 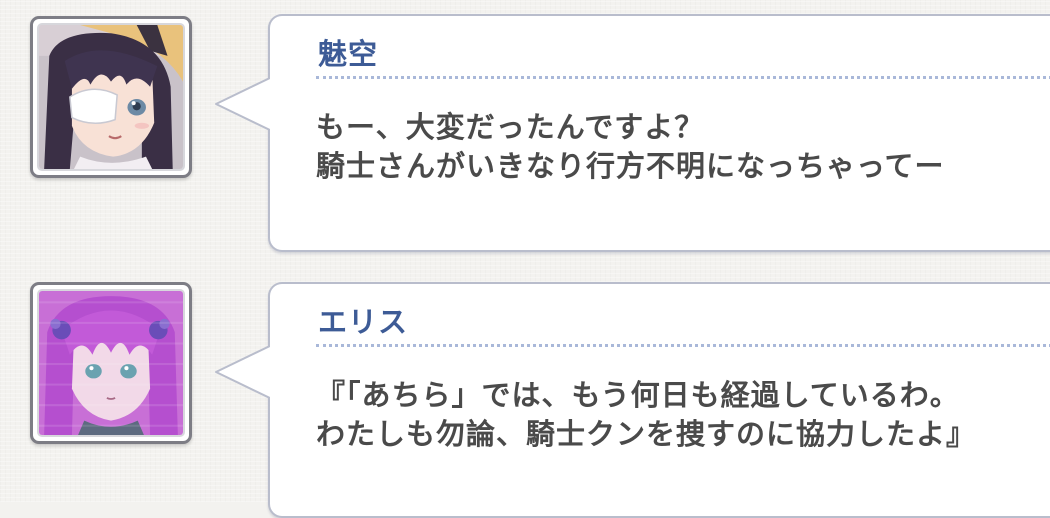 I want to click on eris-portrait-image, so click(x=111, y=363).